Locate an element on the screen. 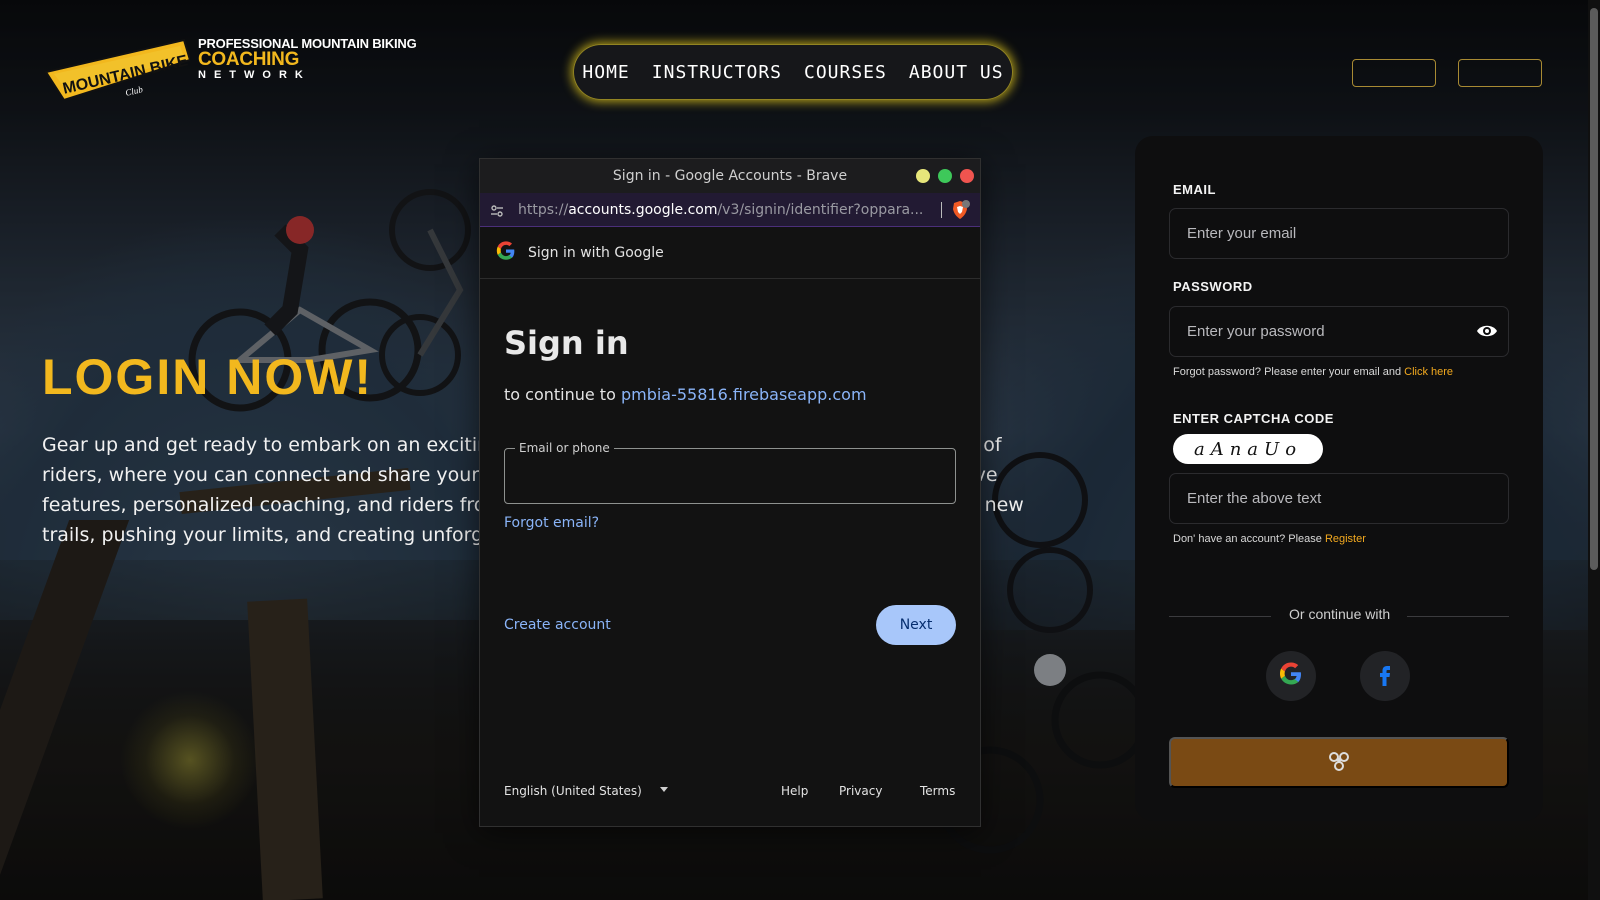  brave-shield-icon is located at coordinates (960, 212).